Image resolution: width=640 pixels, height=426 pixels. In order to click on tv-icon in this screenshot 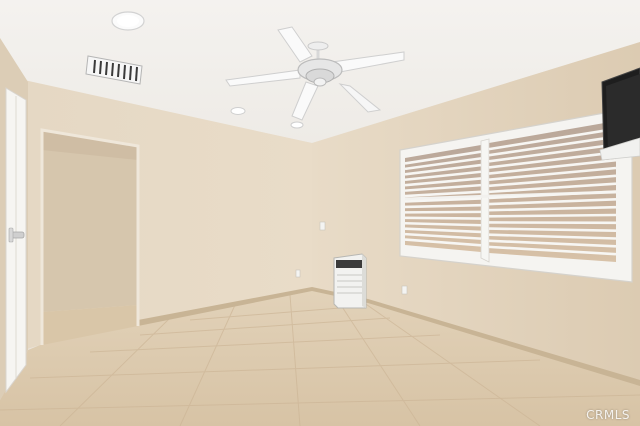, I will do `click(619, 114)`.